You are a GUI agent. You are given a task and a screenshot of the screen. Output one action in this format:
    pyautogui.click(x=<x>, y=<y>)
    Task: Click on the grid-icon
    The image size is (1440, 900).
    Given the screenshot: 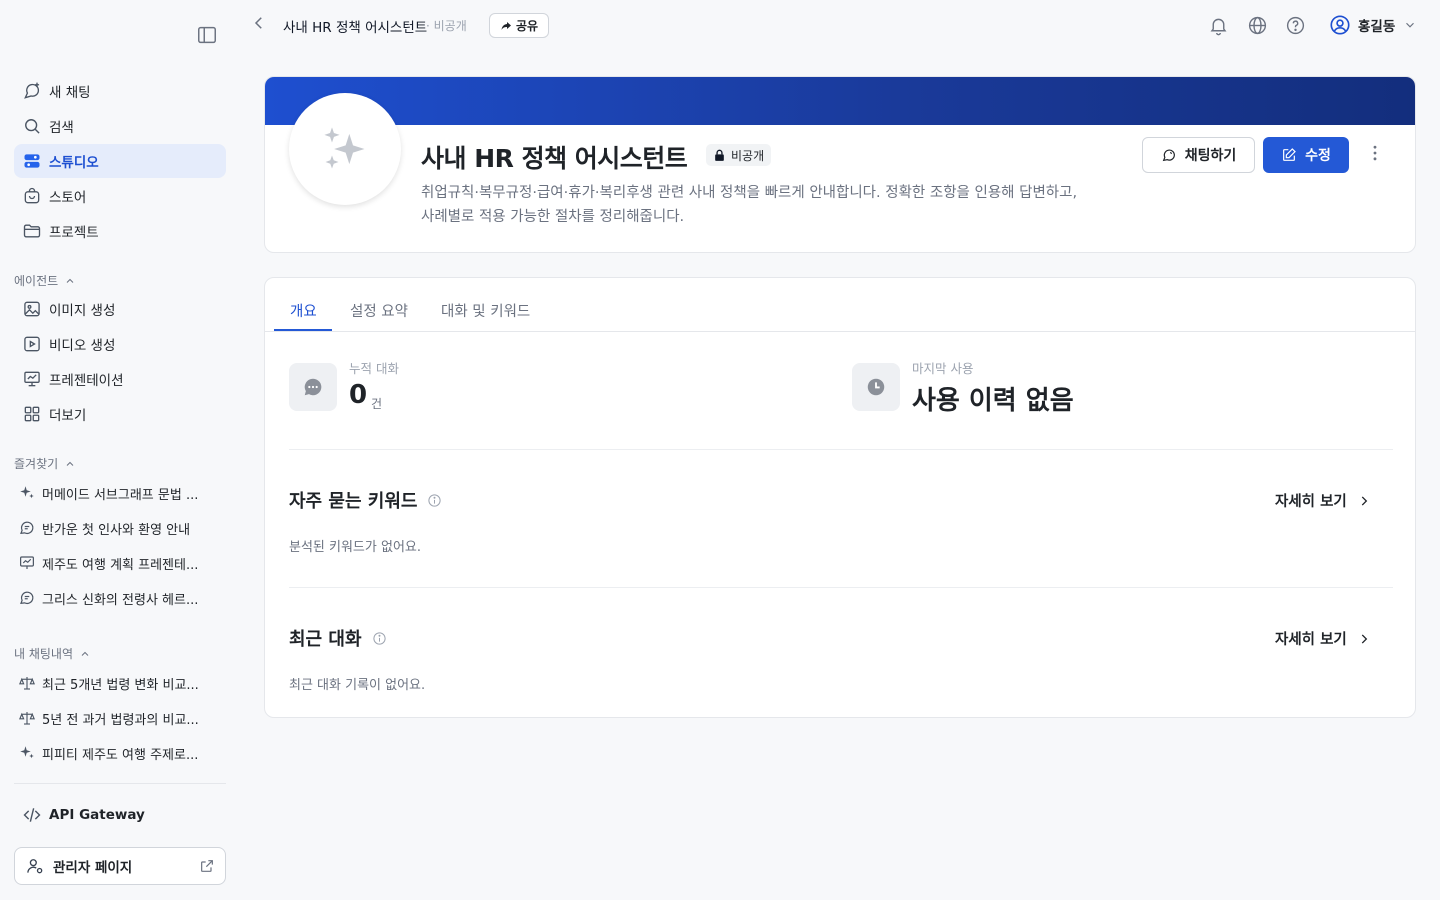 What is the action you would take?
    pyautogui.click(x=32, y=414)
    